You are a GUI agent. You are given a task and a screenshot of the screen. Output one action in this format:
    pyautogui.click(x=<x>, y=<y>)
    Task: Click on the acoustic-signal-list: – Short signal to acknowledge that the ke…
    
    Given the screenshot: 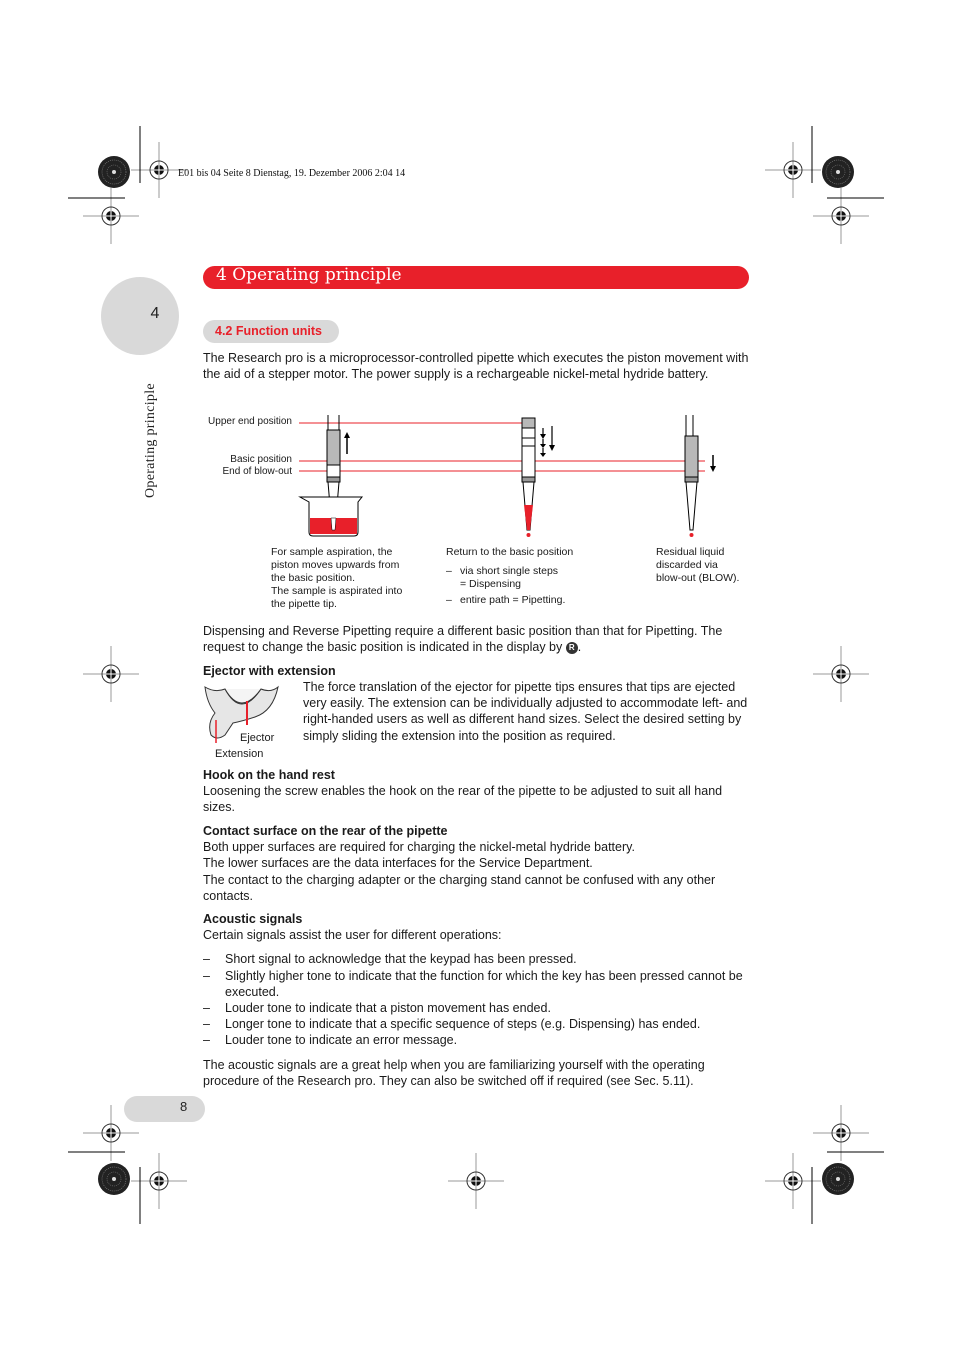 What is the action you would take?
    pyautogui.click(x=478, y=999)
    